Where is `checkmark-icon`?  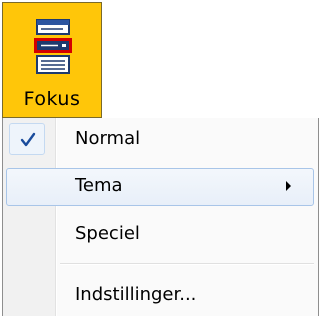
checkmark-icon is located at coordinates (28, 139).